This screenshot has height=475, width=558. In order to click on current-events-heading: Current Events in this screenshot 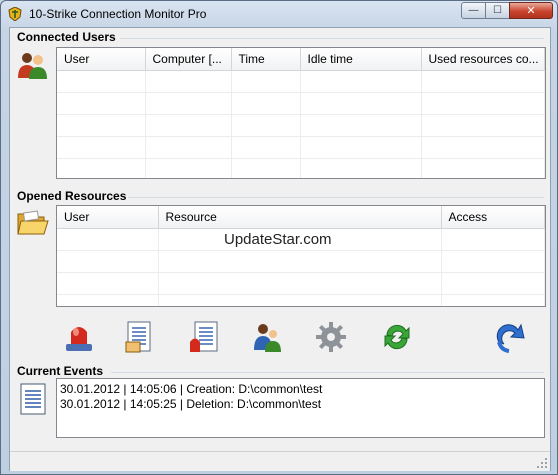, I will do `click(60, 371)`.